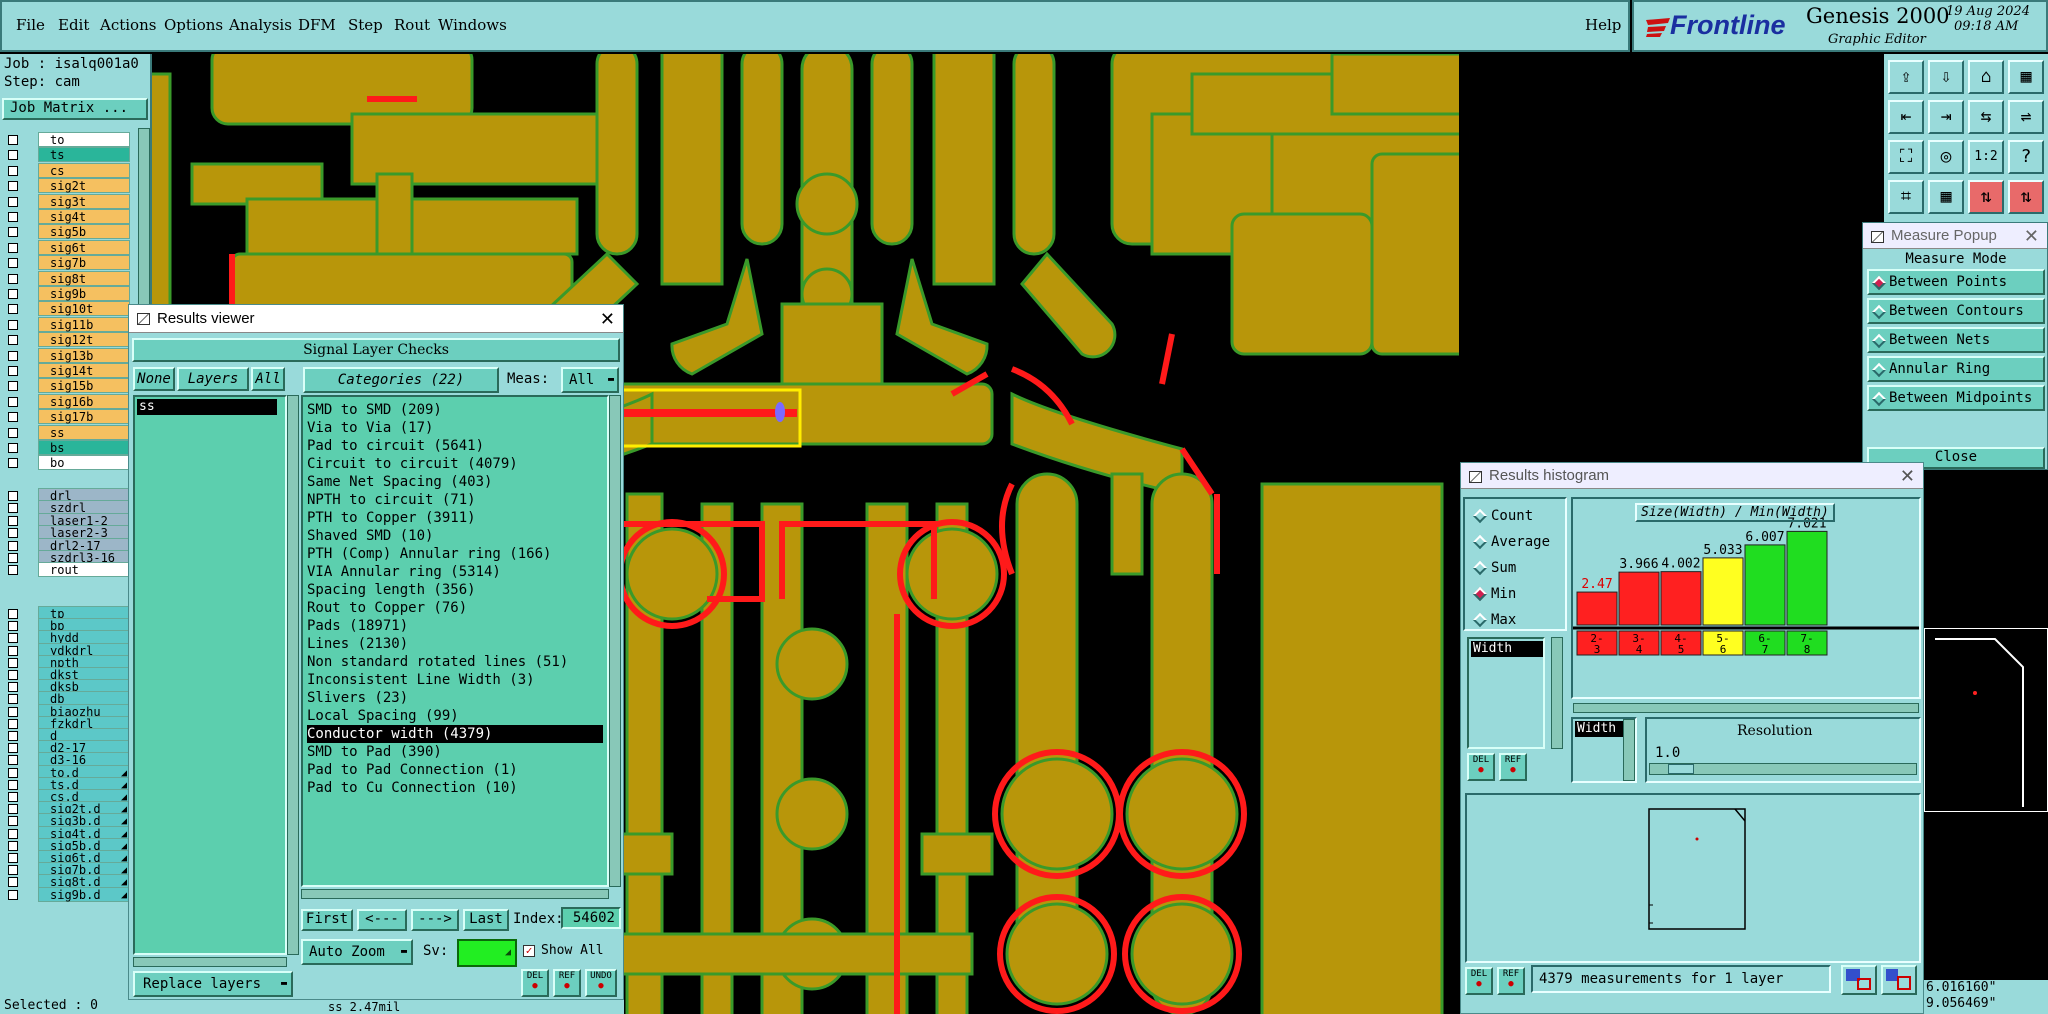  Describe the element at coordinates (1629, 750) in the screenshot. I see `resolution-field-scrollbar` at that location.